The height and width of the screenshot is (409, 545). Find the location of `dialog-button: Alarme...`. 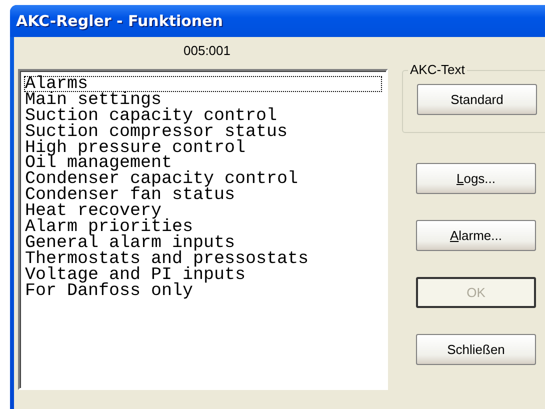

dialog-button: Alarme... is located at coordinates (476, 235).